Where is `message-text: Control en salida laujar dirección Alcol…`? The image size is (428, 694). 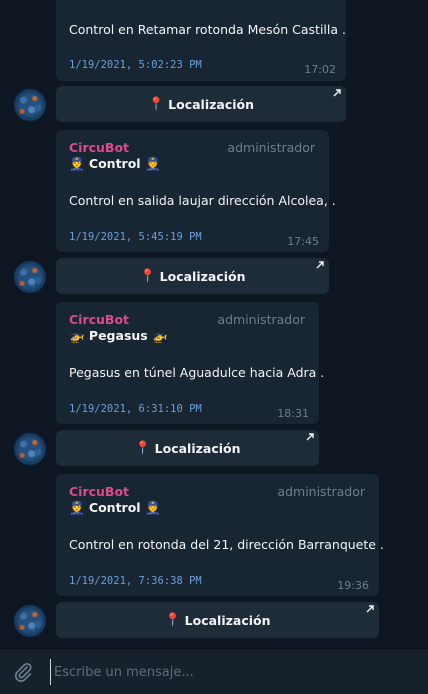
message-text: Control en salida laujar dirección Alcol… is located at coordinates (202, 200).